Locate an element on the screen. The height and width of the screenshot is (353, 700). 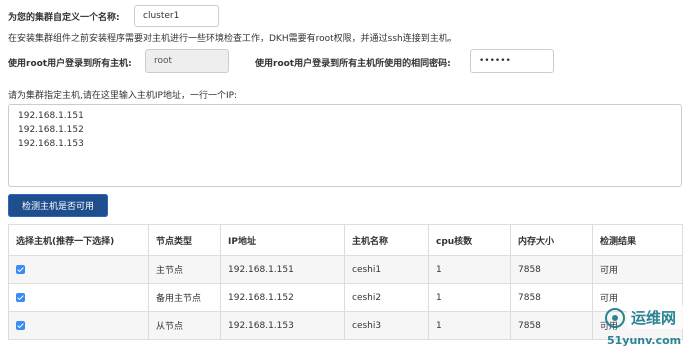
root-user-label: 使用root用户登录到所有主机: is located at coordinates (70, 64).